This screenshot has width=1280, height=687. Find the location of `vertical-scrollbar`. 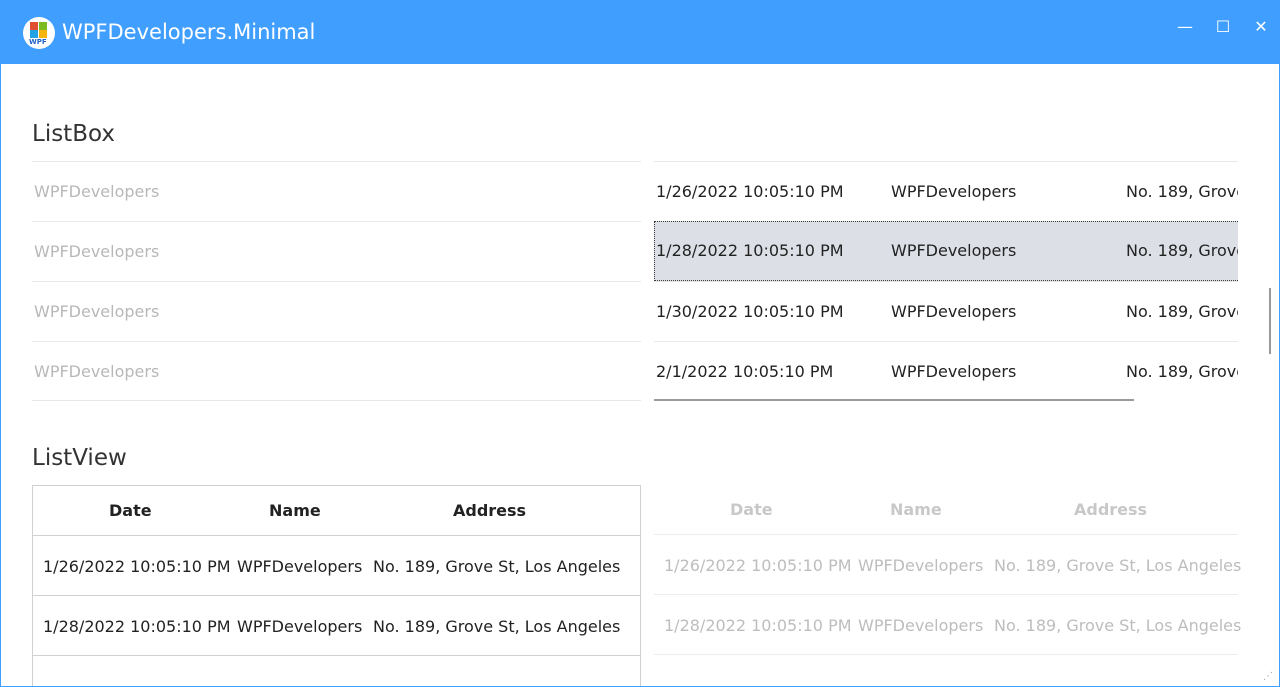

vertical-scrollbar is located at coordinates (1270, 321).